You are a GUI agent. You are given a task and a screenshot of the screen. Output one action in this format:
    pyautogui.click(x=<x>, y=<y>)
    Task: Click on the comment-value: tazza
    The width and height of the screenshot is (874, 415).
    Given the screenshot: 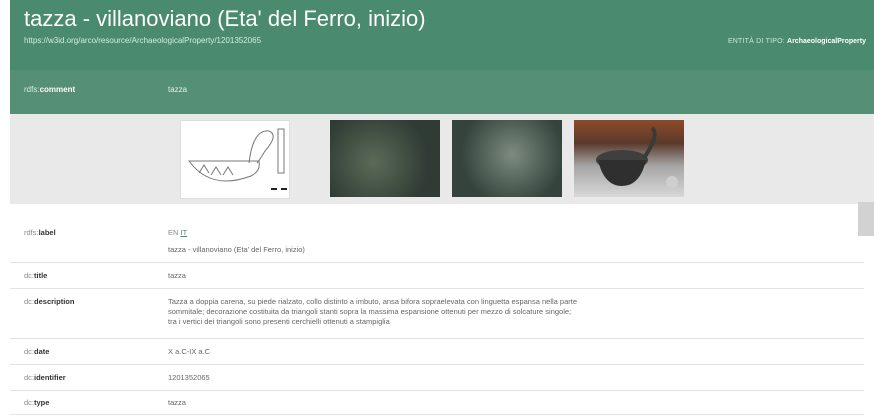 What is the action you would take?
    pyautogui.click(x=178, y=89)
    